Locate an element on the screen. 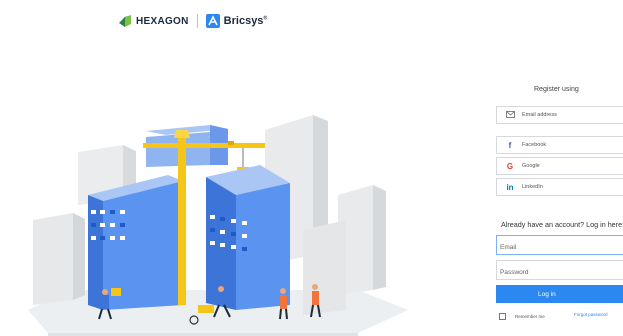 Image resolution: width=623 pixels, height=336 pixels. brand-header: HEXAGON Bricsys® is located at coordinates (192, 21).